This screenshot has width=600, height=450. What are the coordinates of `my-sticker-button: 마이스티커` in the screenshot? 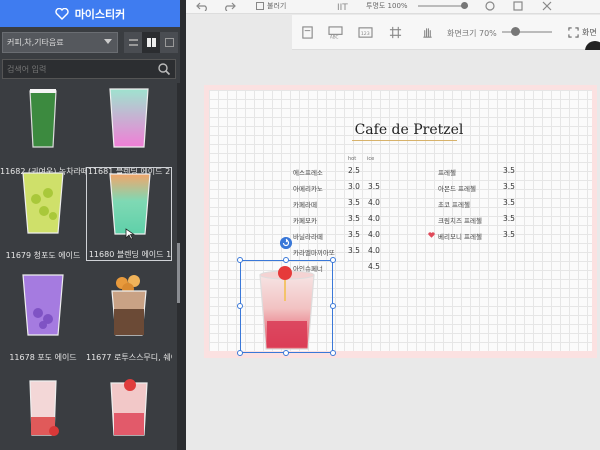 It's located at (90, 13).